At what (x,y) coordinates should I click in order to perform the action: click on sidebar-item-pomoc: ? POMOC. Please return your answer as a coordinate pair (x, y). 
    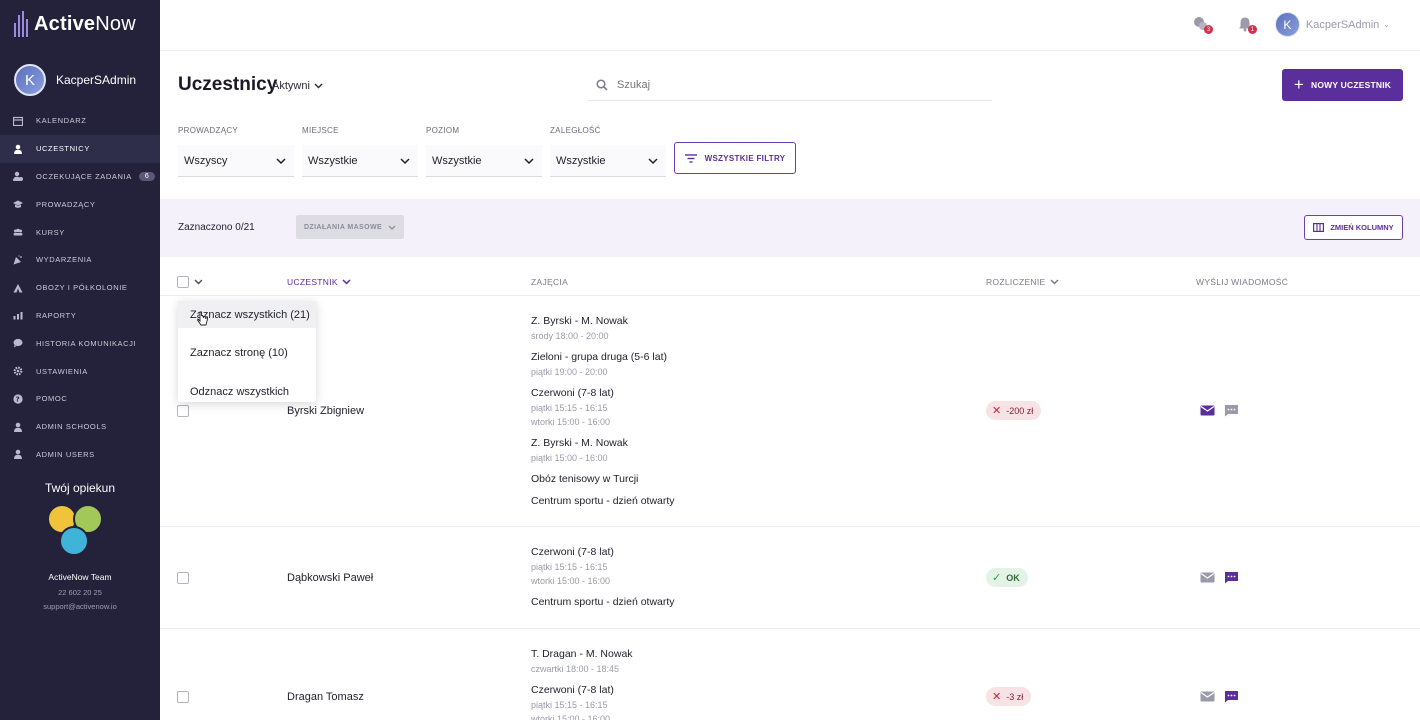
    Looking at the image, I should click on (80, 399).